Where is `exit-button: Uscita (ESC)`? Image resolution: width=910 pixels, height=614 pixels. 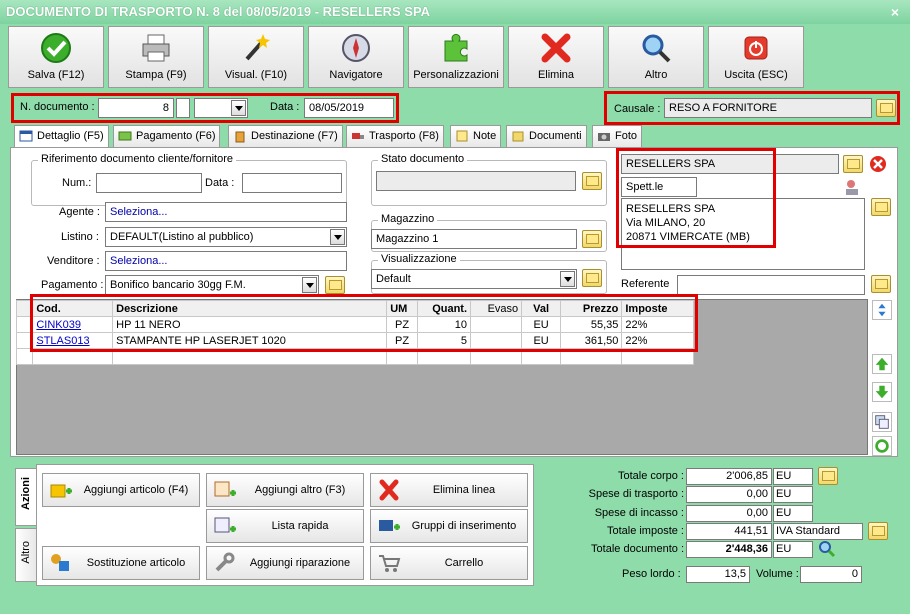 exit-button: Uscita (ESC) is located at coordinates (756, 57).